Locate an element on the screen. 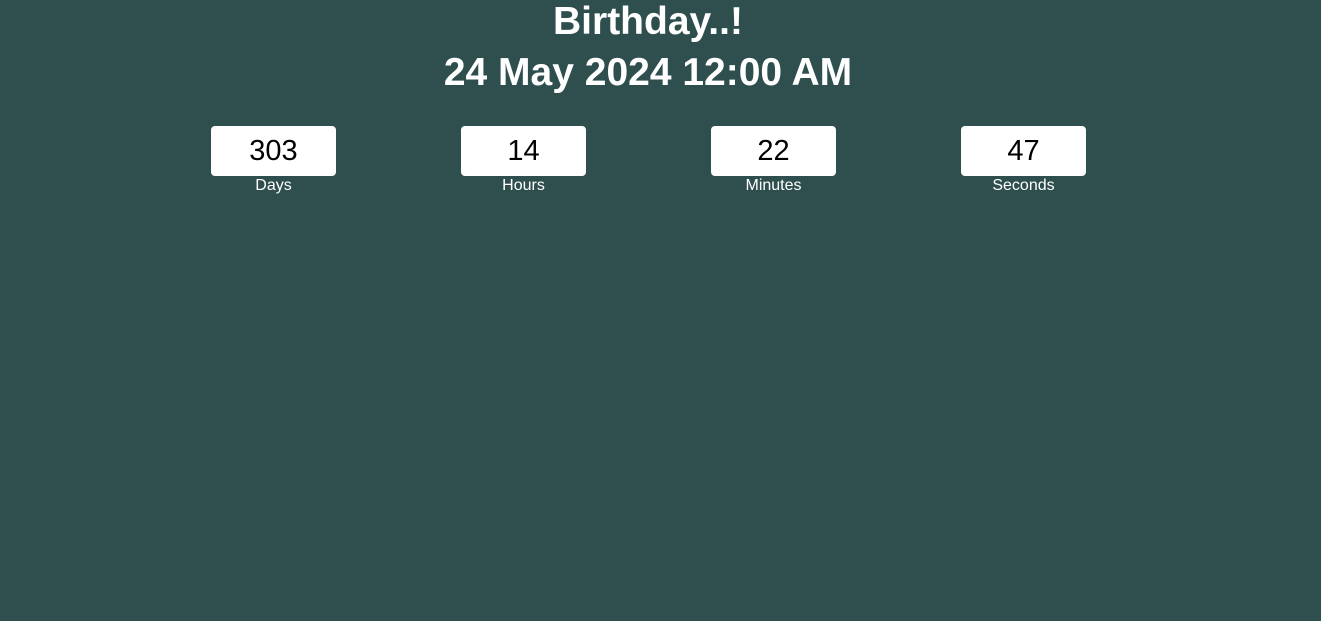  days-value: 303 is located at coordinates (273, 151).